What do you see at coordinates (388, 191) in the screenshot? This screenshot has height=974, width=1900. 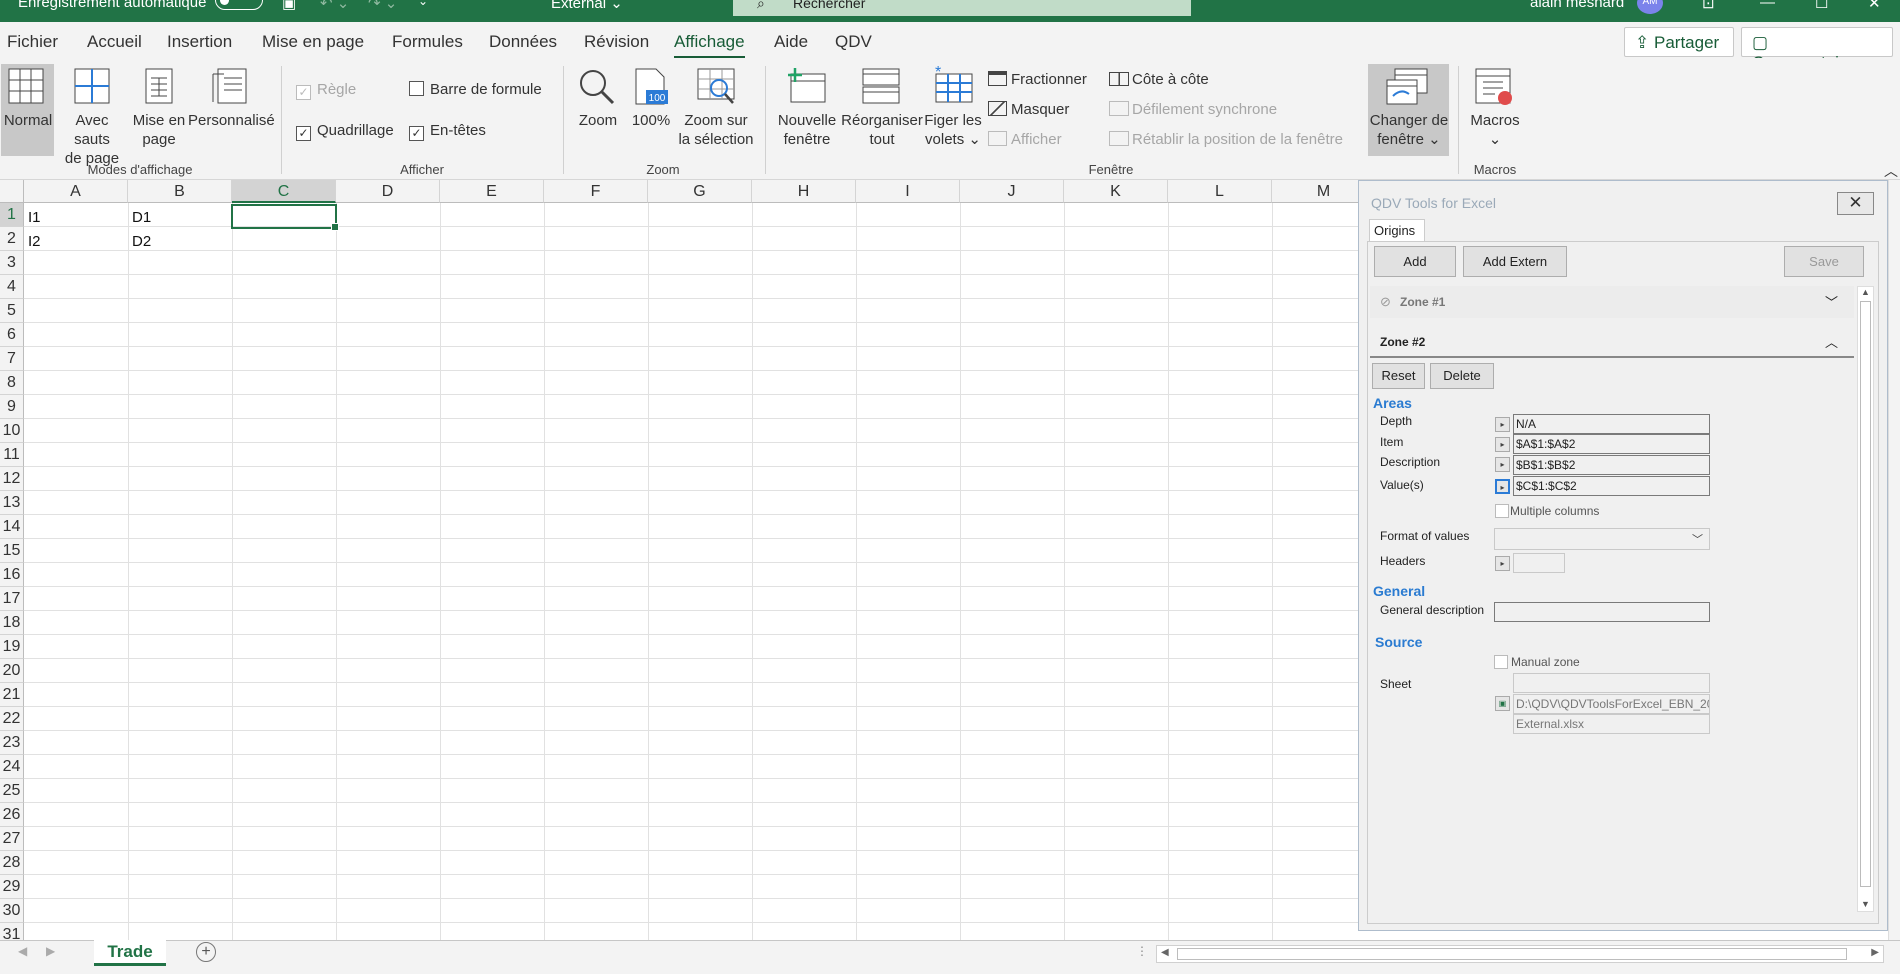 I see `column-header: D` at bounding box center [388, 191].